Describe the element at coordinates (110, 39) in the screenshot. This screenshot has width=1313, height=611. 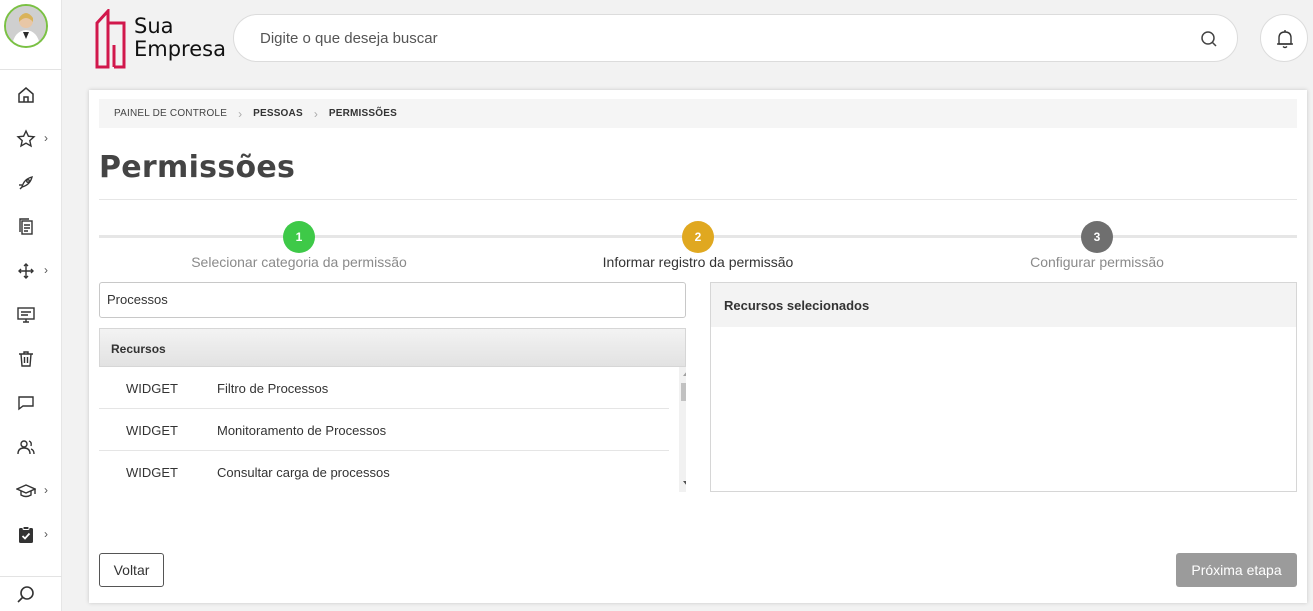
I see `logo-mark-icon` at that location.